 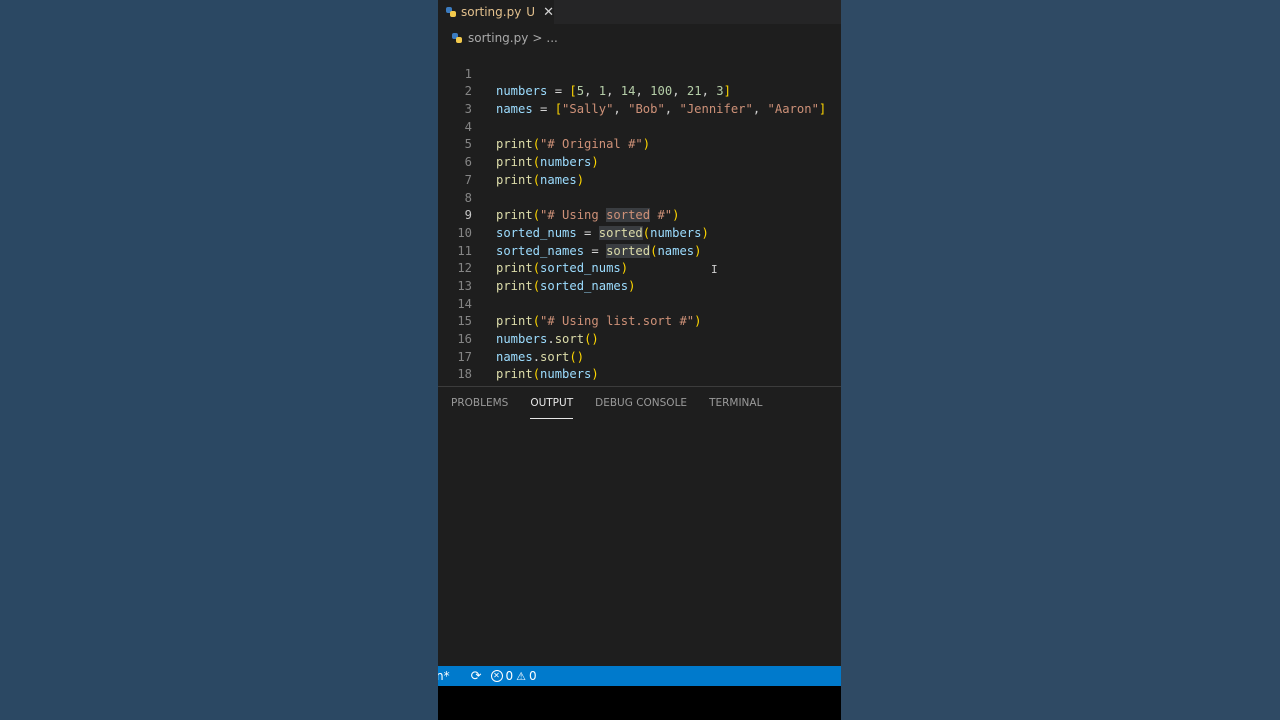 What do you see at coordinates (639, 12) in the screenshot?
I see `editor-tab-bar: sorting.py U ✕` at bounding box center [639, 12].